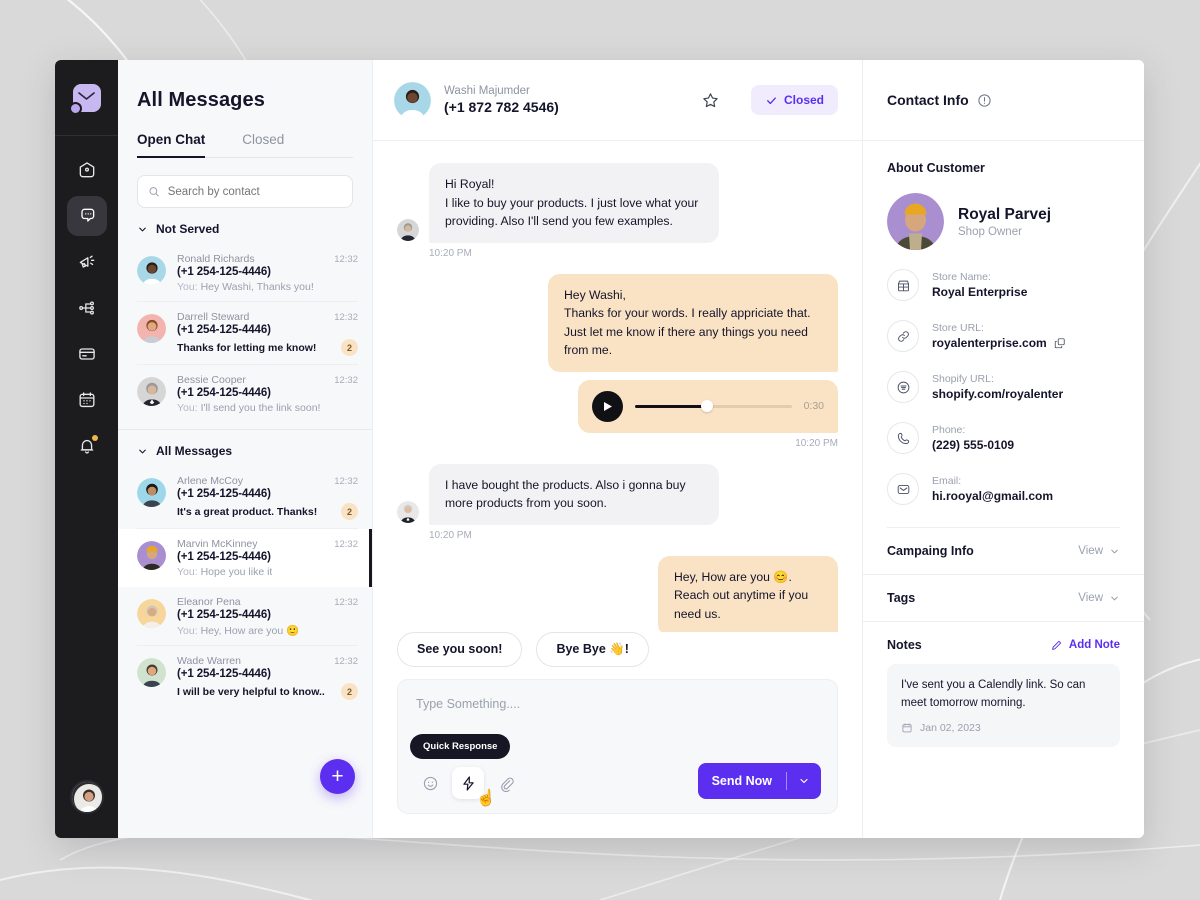  I want to click on copy-icon, so click(1060, 343).